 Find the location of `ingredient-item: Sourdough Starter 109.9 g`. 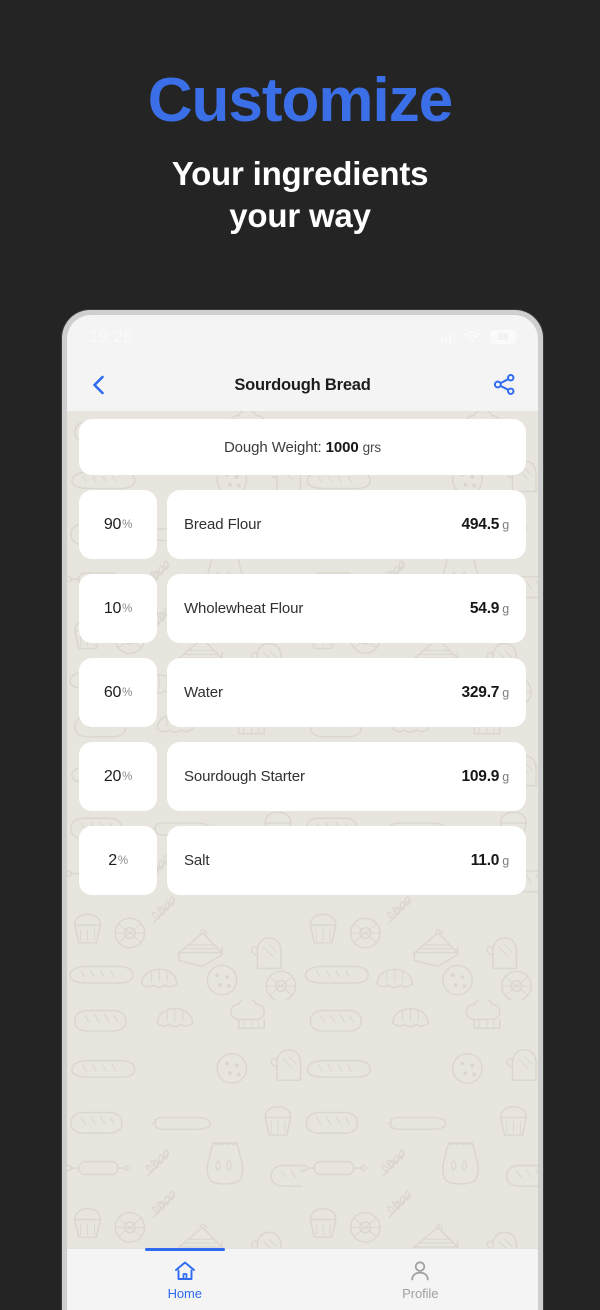

ingredient-item: Sourdough Starter 109.9 g is located at coordinates (346, 776).